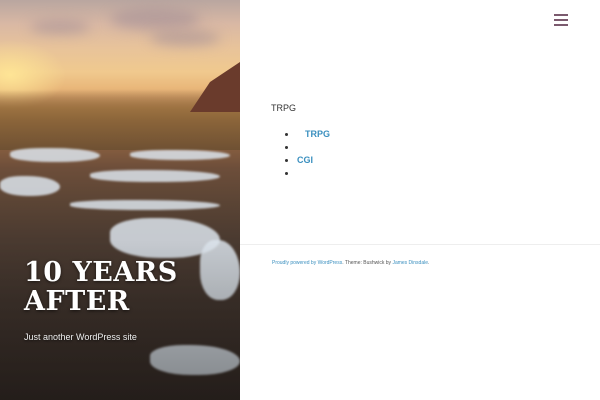 This screenshot has height=400, width=600. Describe the element at coordinates (410, 263) in the screenshot. I see `author-link: James Dinsdale` at that location.